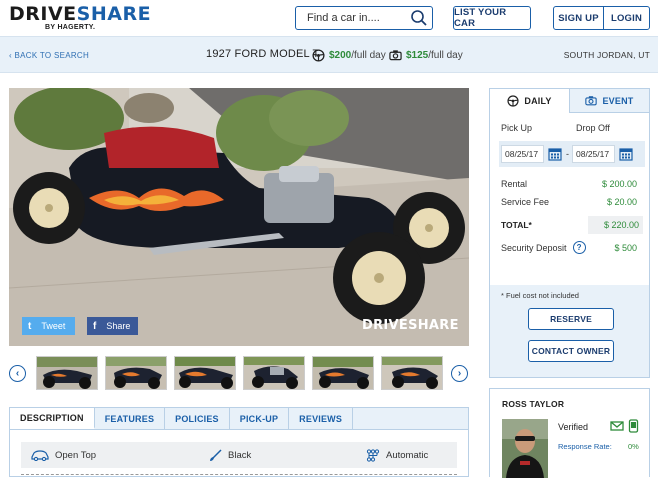 Image resolution: width=658 pixels, height=478 pixels. I want to click on avatar-image, so click(525, 448).